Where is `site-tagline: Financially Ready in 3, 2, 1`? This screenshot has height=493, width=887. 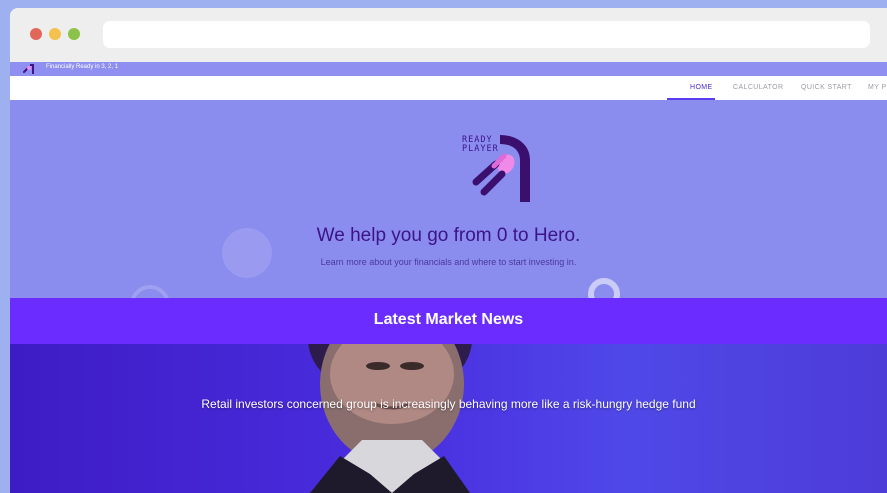
site-tagline: Financially Ready in 3, 2, 1 is located at coordinates (82, 67).